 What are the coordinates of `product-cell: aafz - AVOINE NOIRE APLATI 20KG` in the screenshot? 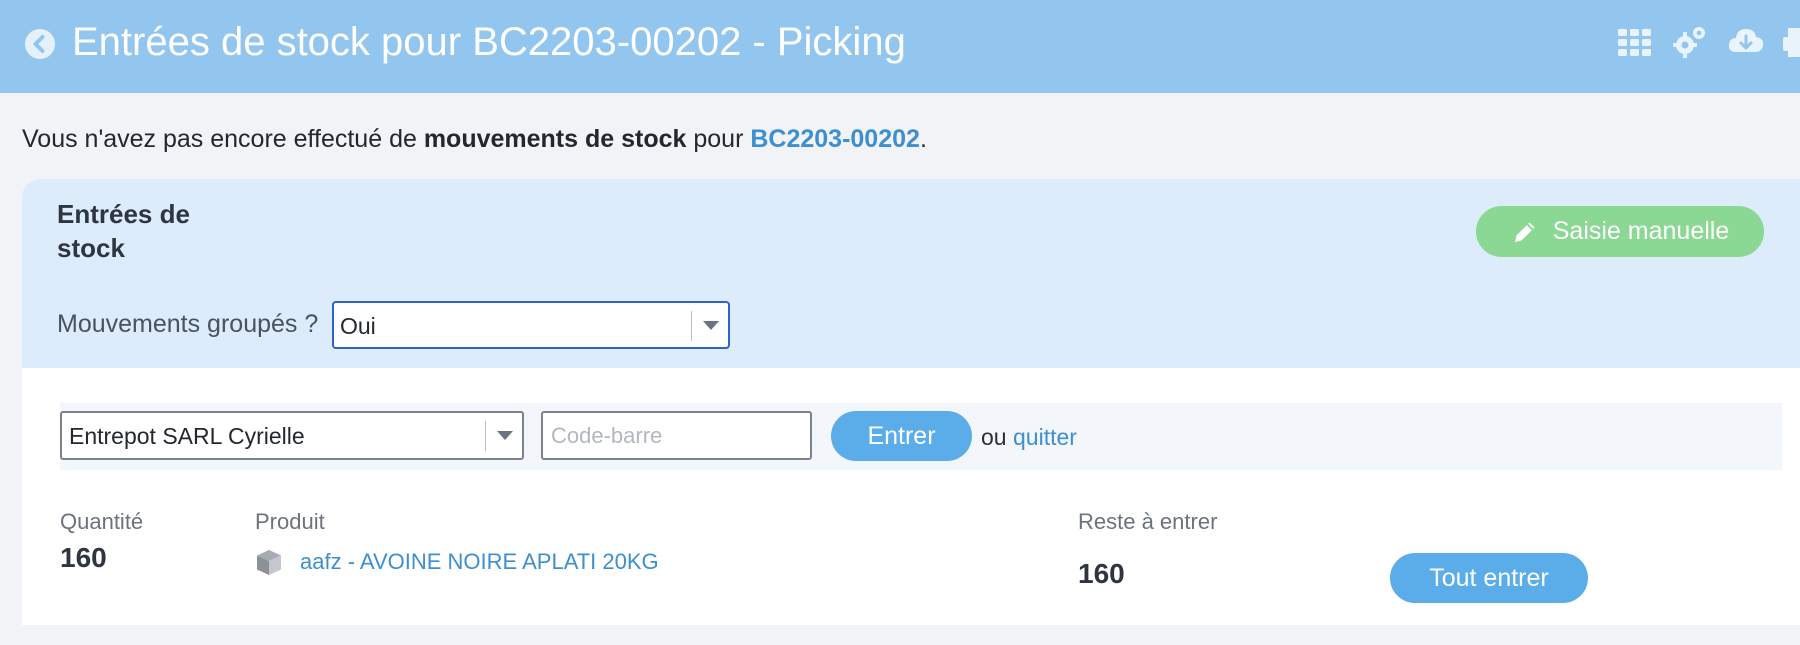 It's located at (456, 562).